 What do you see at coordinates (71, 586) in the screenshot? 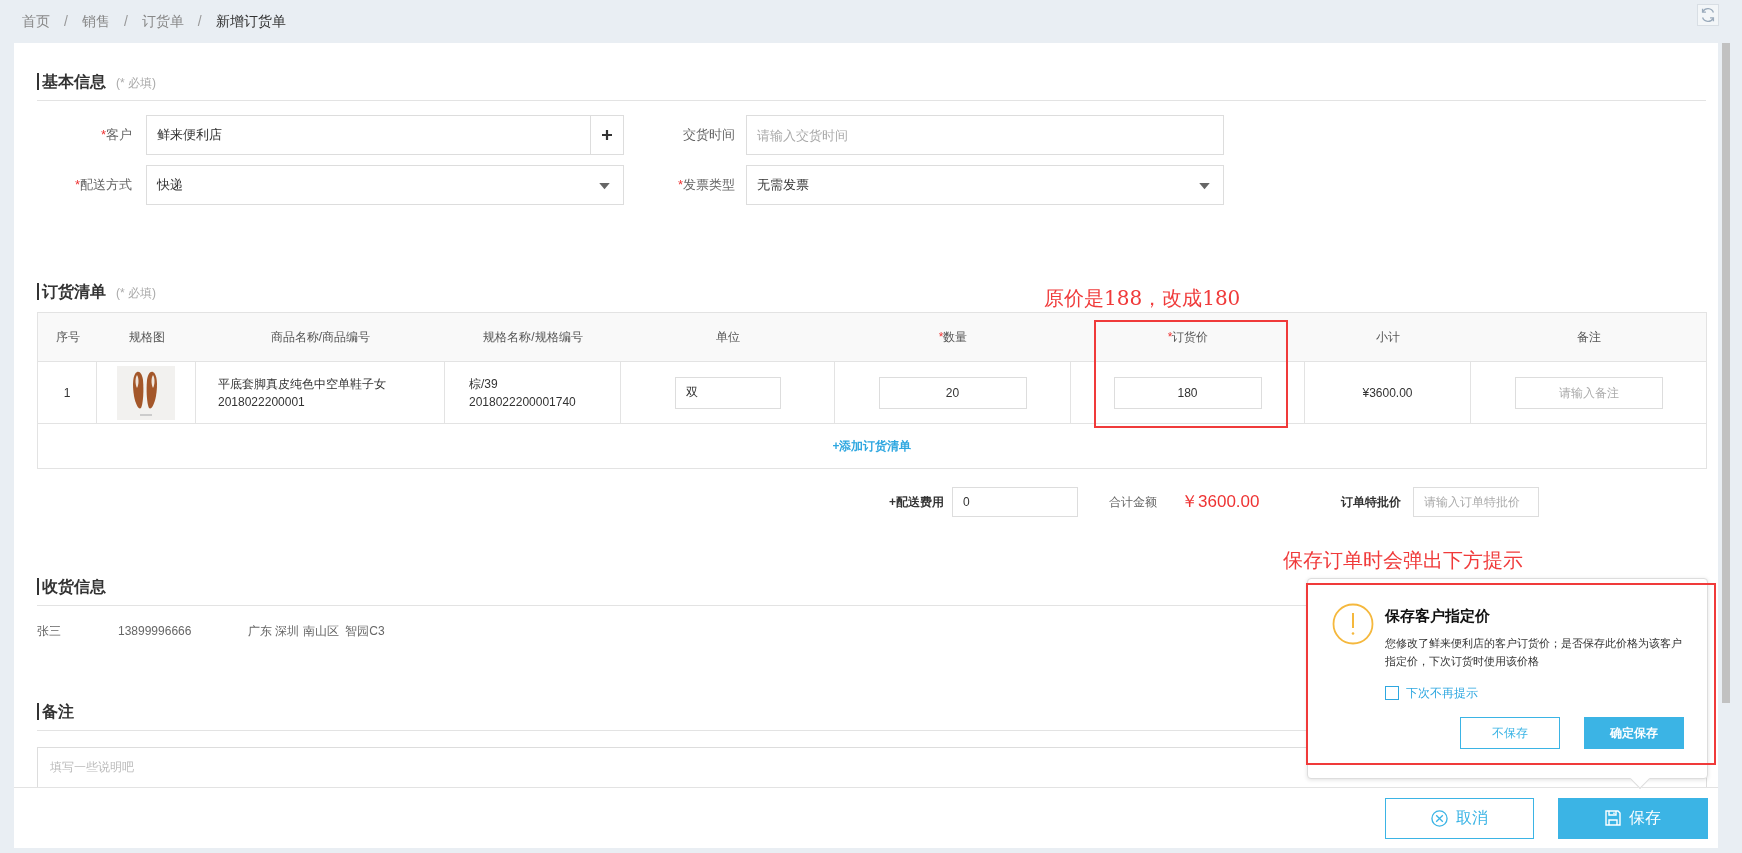
I see `section-title: 收货信息` at bounding box center [71, 586].